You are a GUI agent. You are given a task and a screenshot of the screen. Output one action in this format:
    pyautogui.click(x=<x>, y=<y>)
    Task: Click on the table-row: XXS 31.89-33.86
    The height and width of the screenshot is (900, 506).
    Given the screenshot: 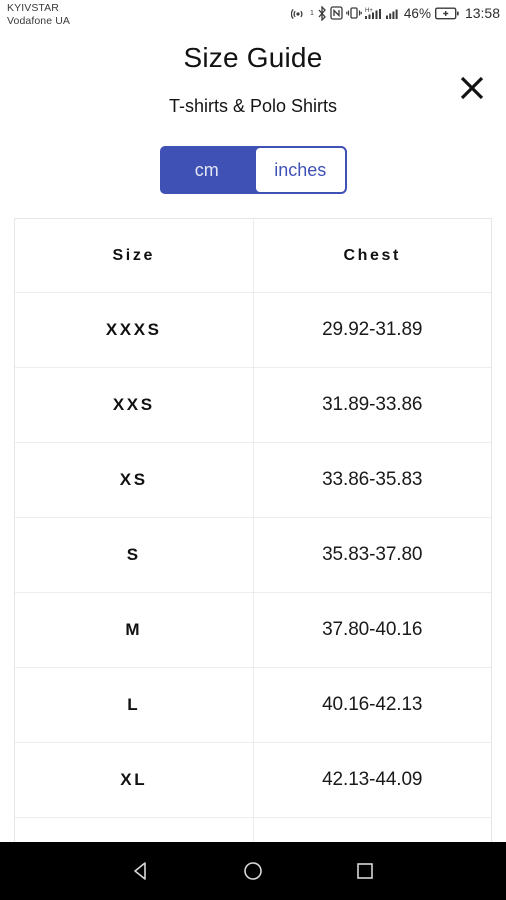 What is the action you would take?
    pyautogui.click(x=253, y=405)
    